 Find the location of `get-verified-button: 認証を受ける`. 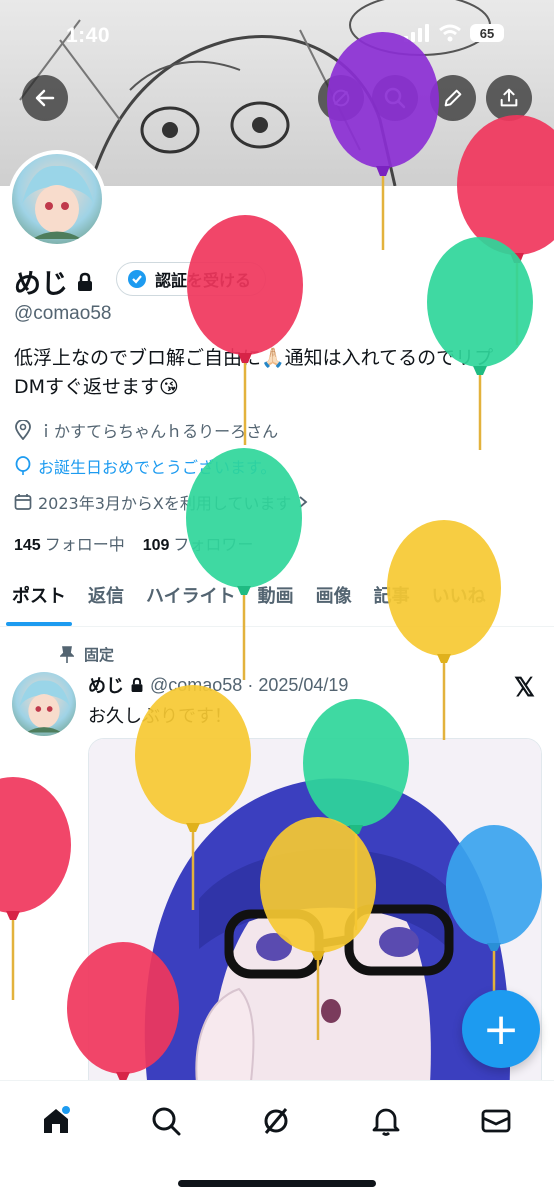

get-verified-button: 認証を受ける is located at coordinates (191, 279).